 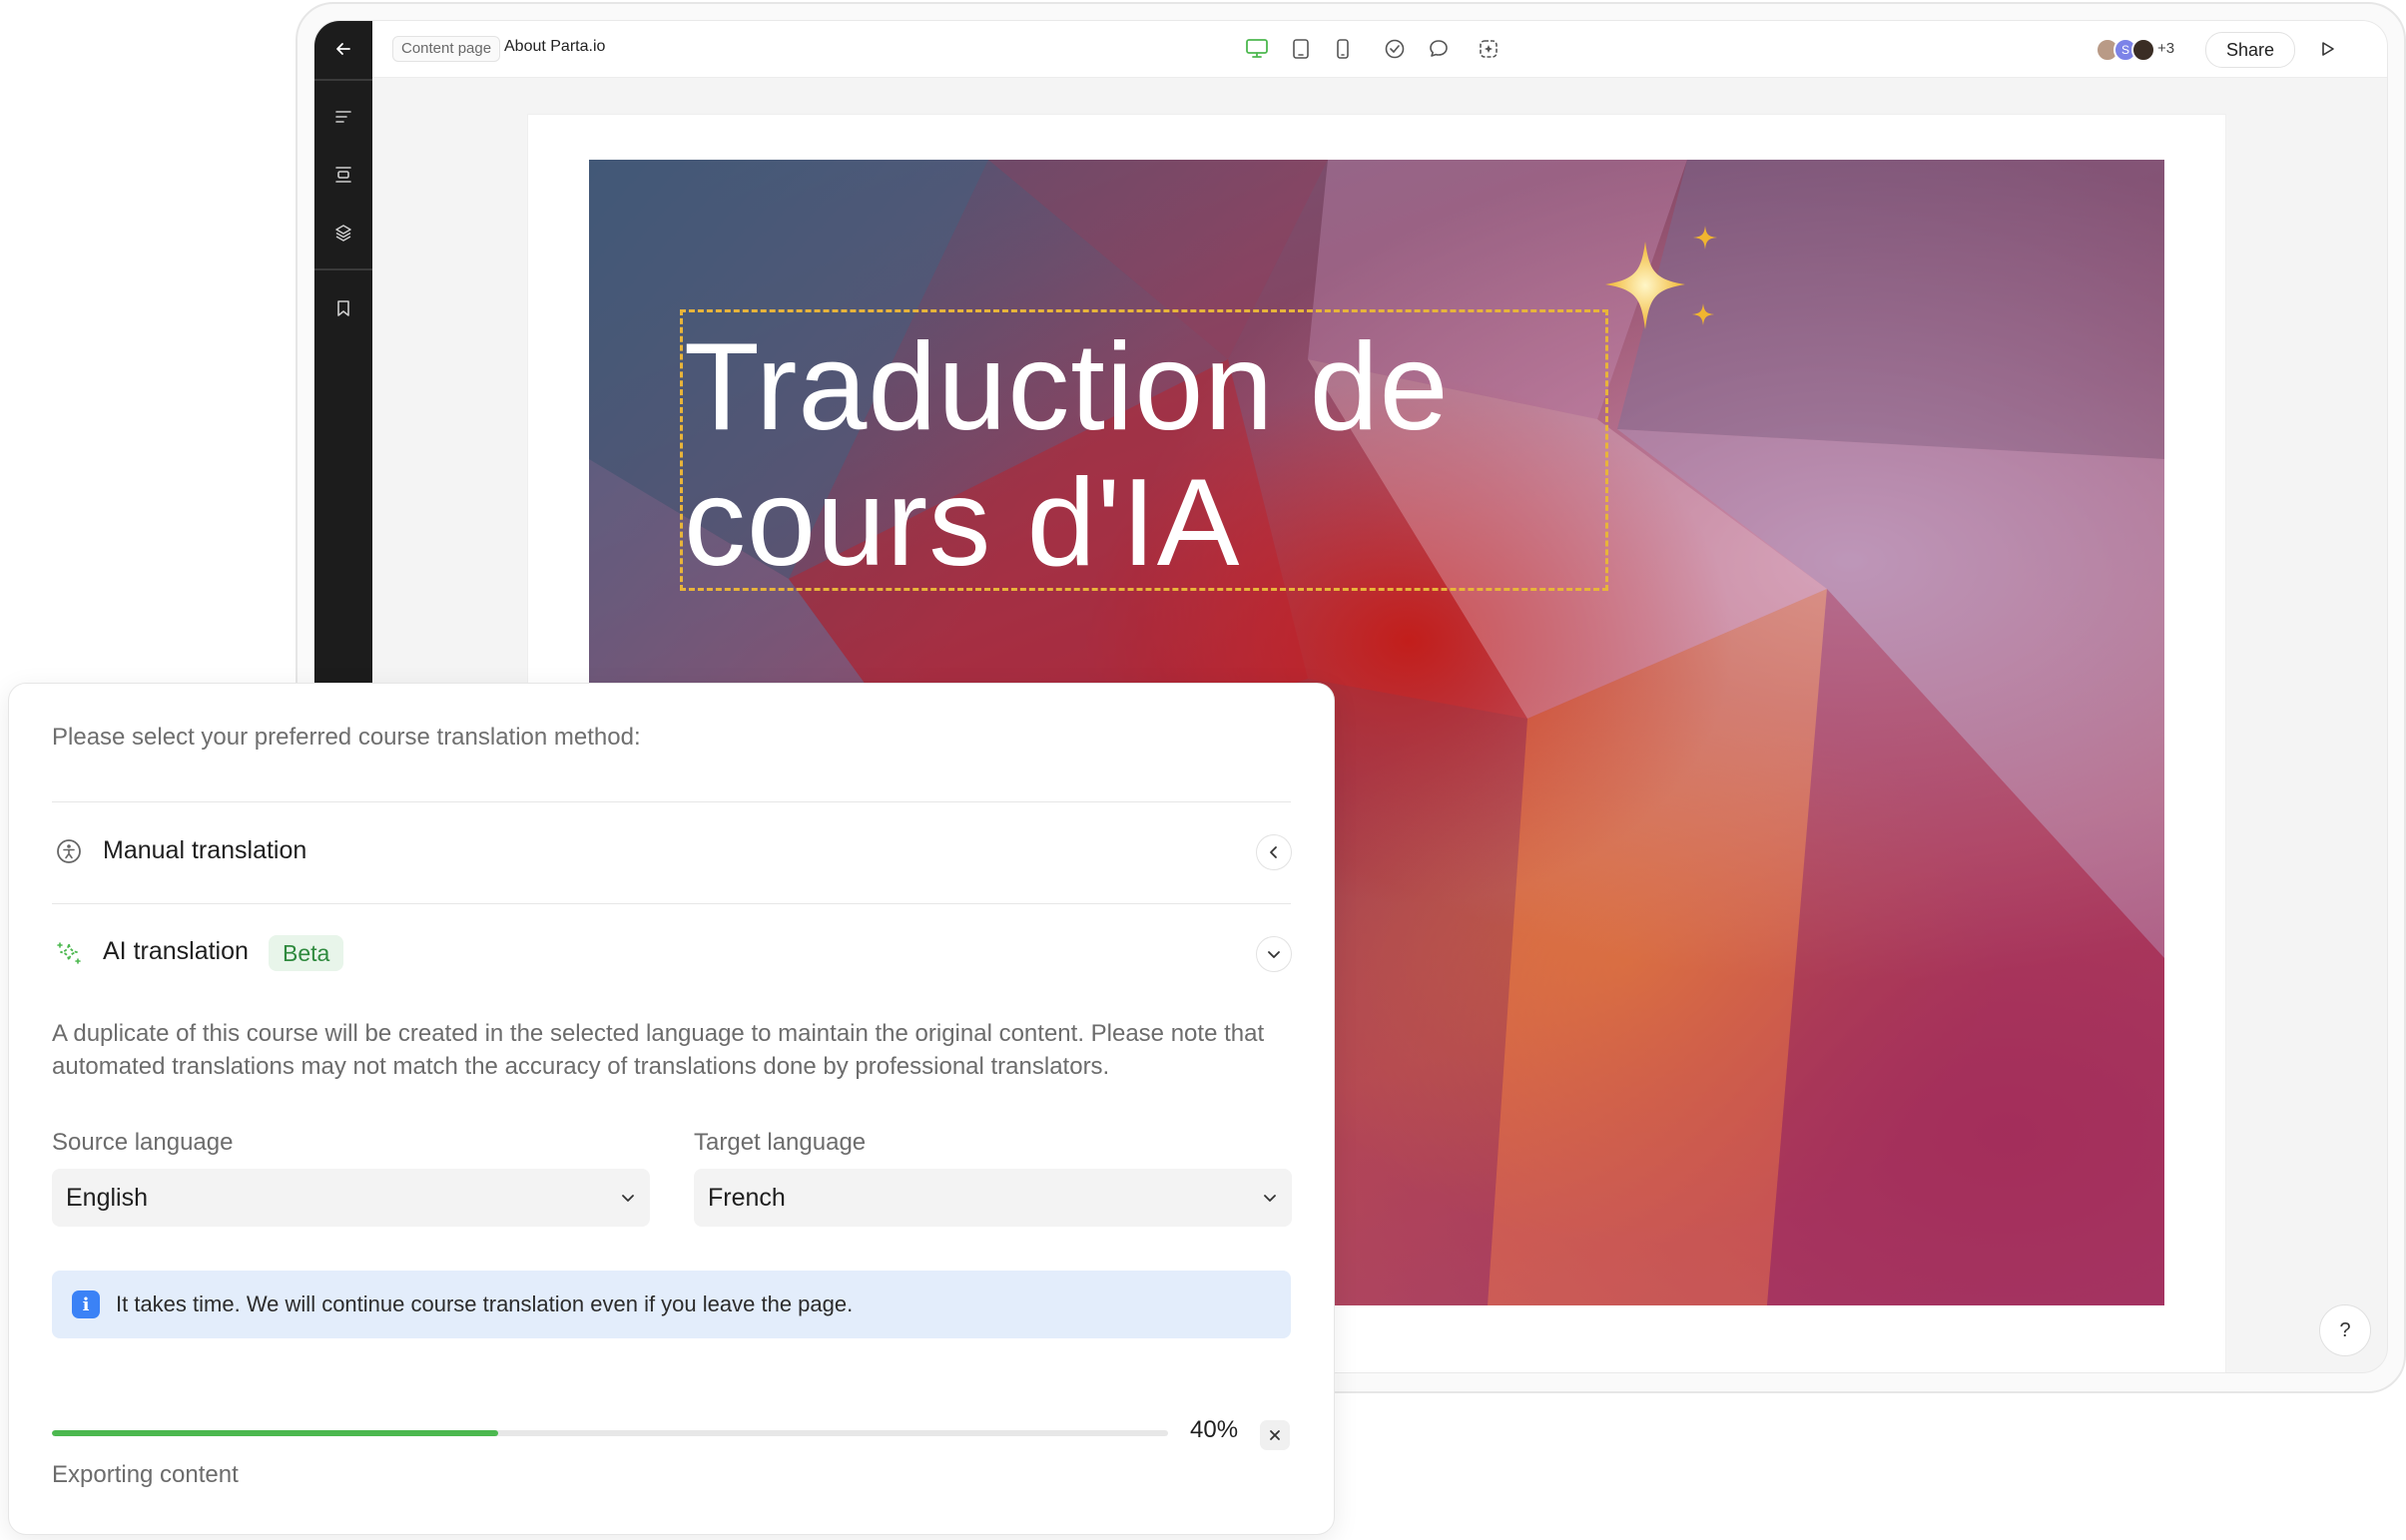 I want to click on mobile-view-icon, so click(x=1343, y=49).